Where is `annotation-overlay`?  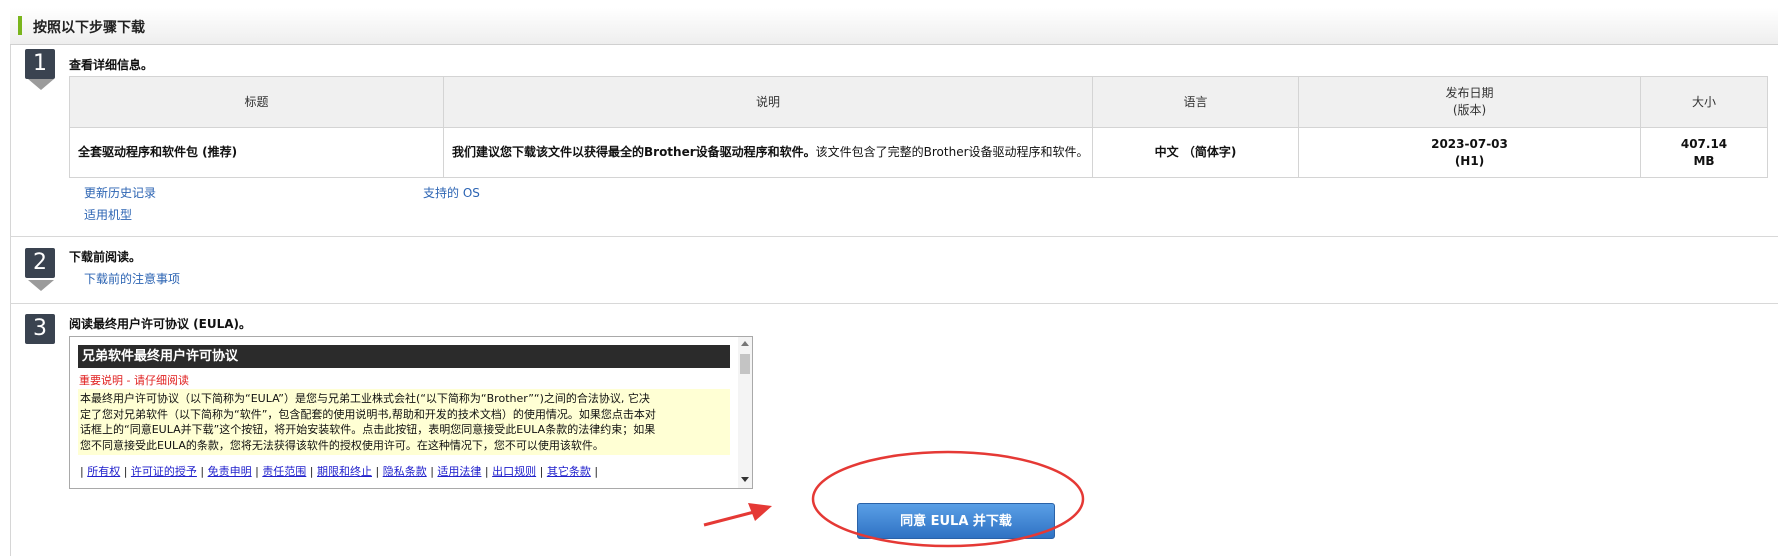
annotation-overlay is located at coordinates (894, 499).